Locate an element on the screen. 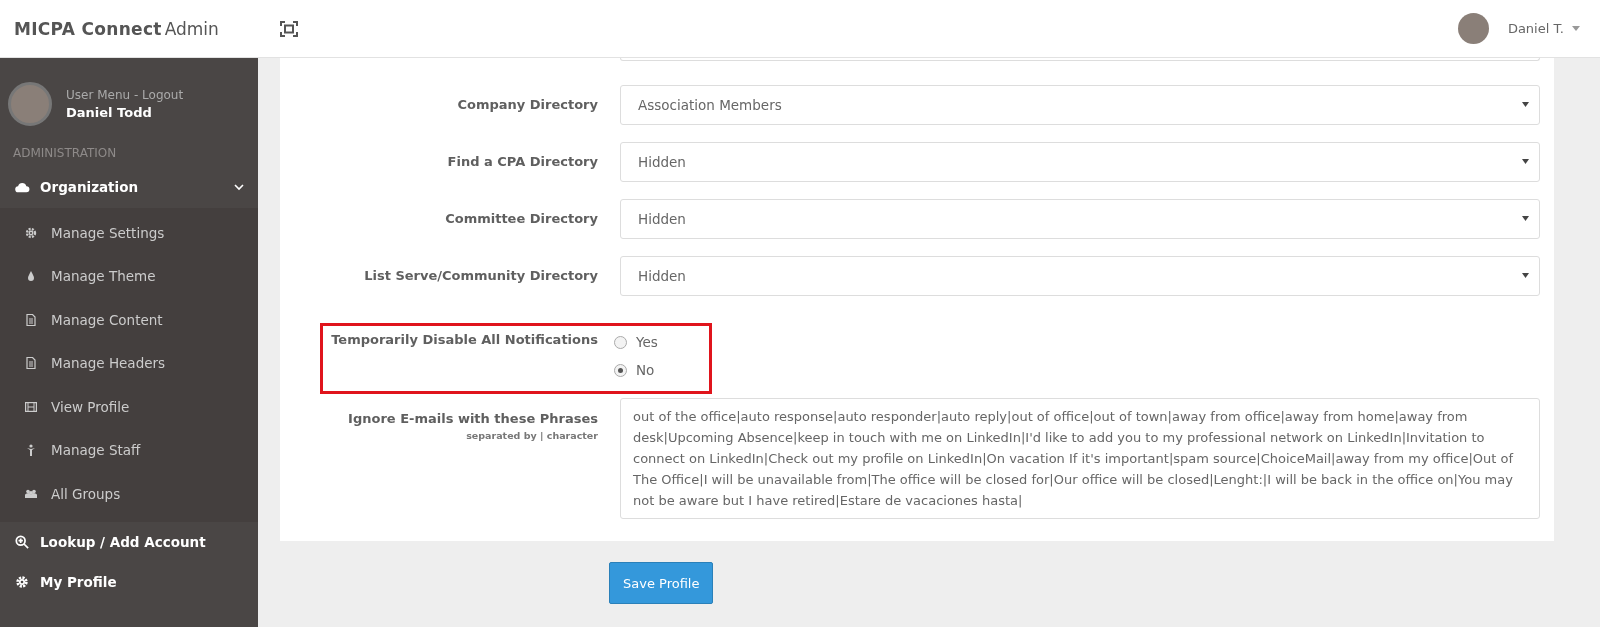 This screenshot has height=627, width=1600. field-label: Committee Directory is located at coordinates (521, 218).